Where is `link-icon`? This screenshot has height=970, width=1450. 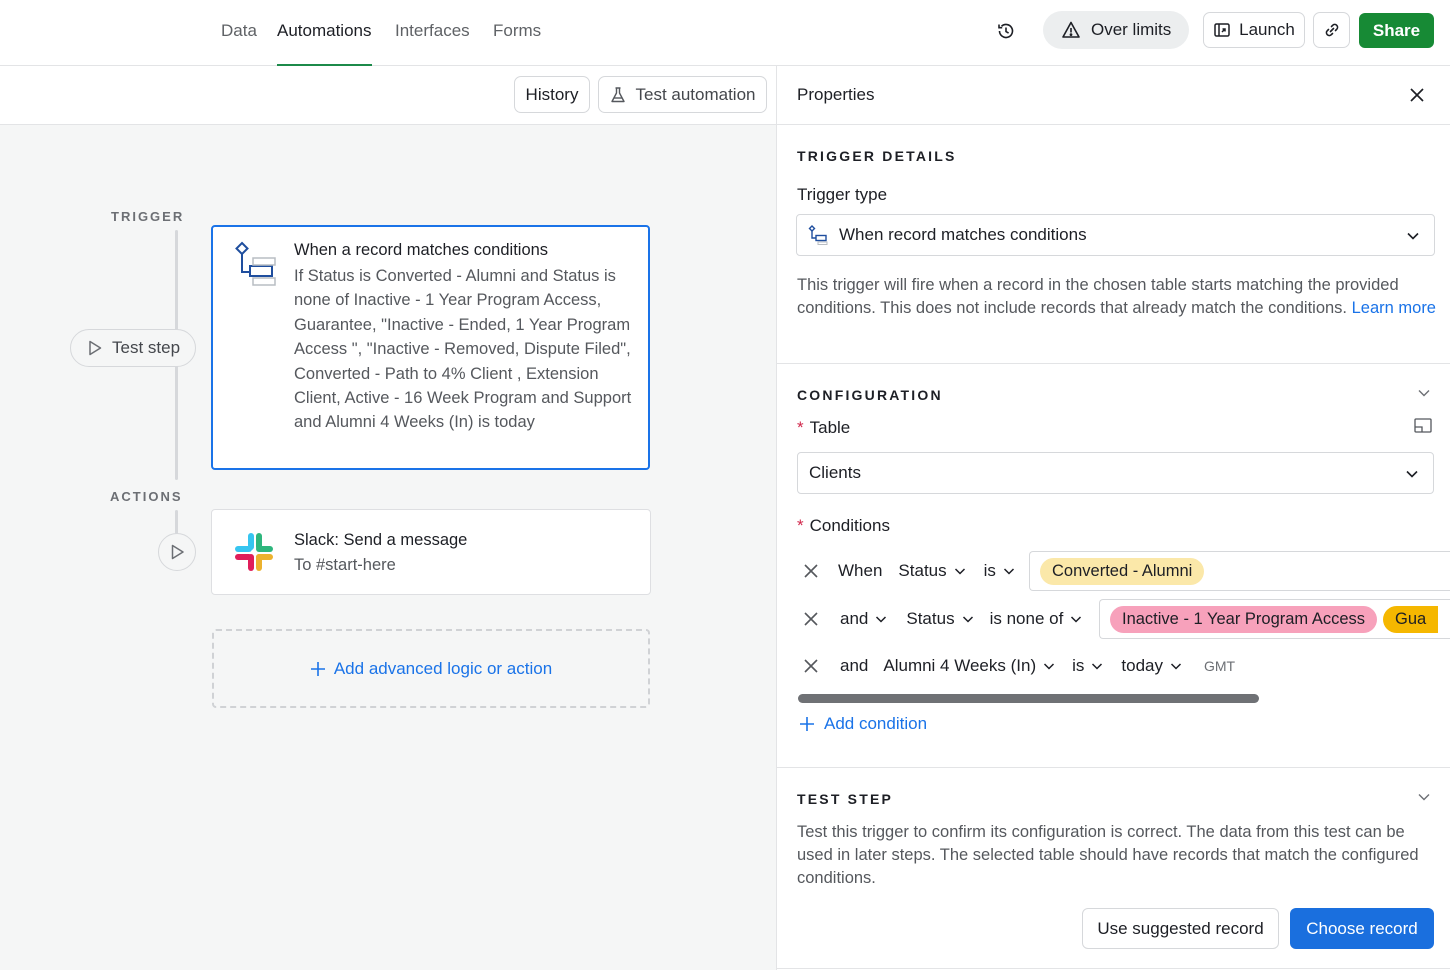
link-icon is located at coordinates (1332, 30).